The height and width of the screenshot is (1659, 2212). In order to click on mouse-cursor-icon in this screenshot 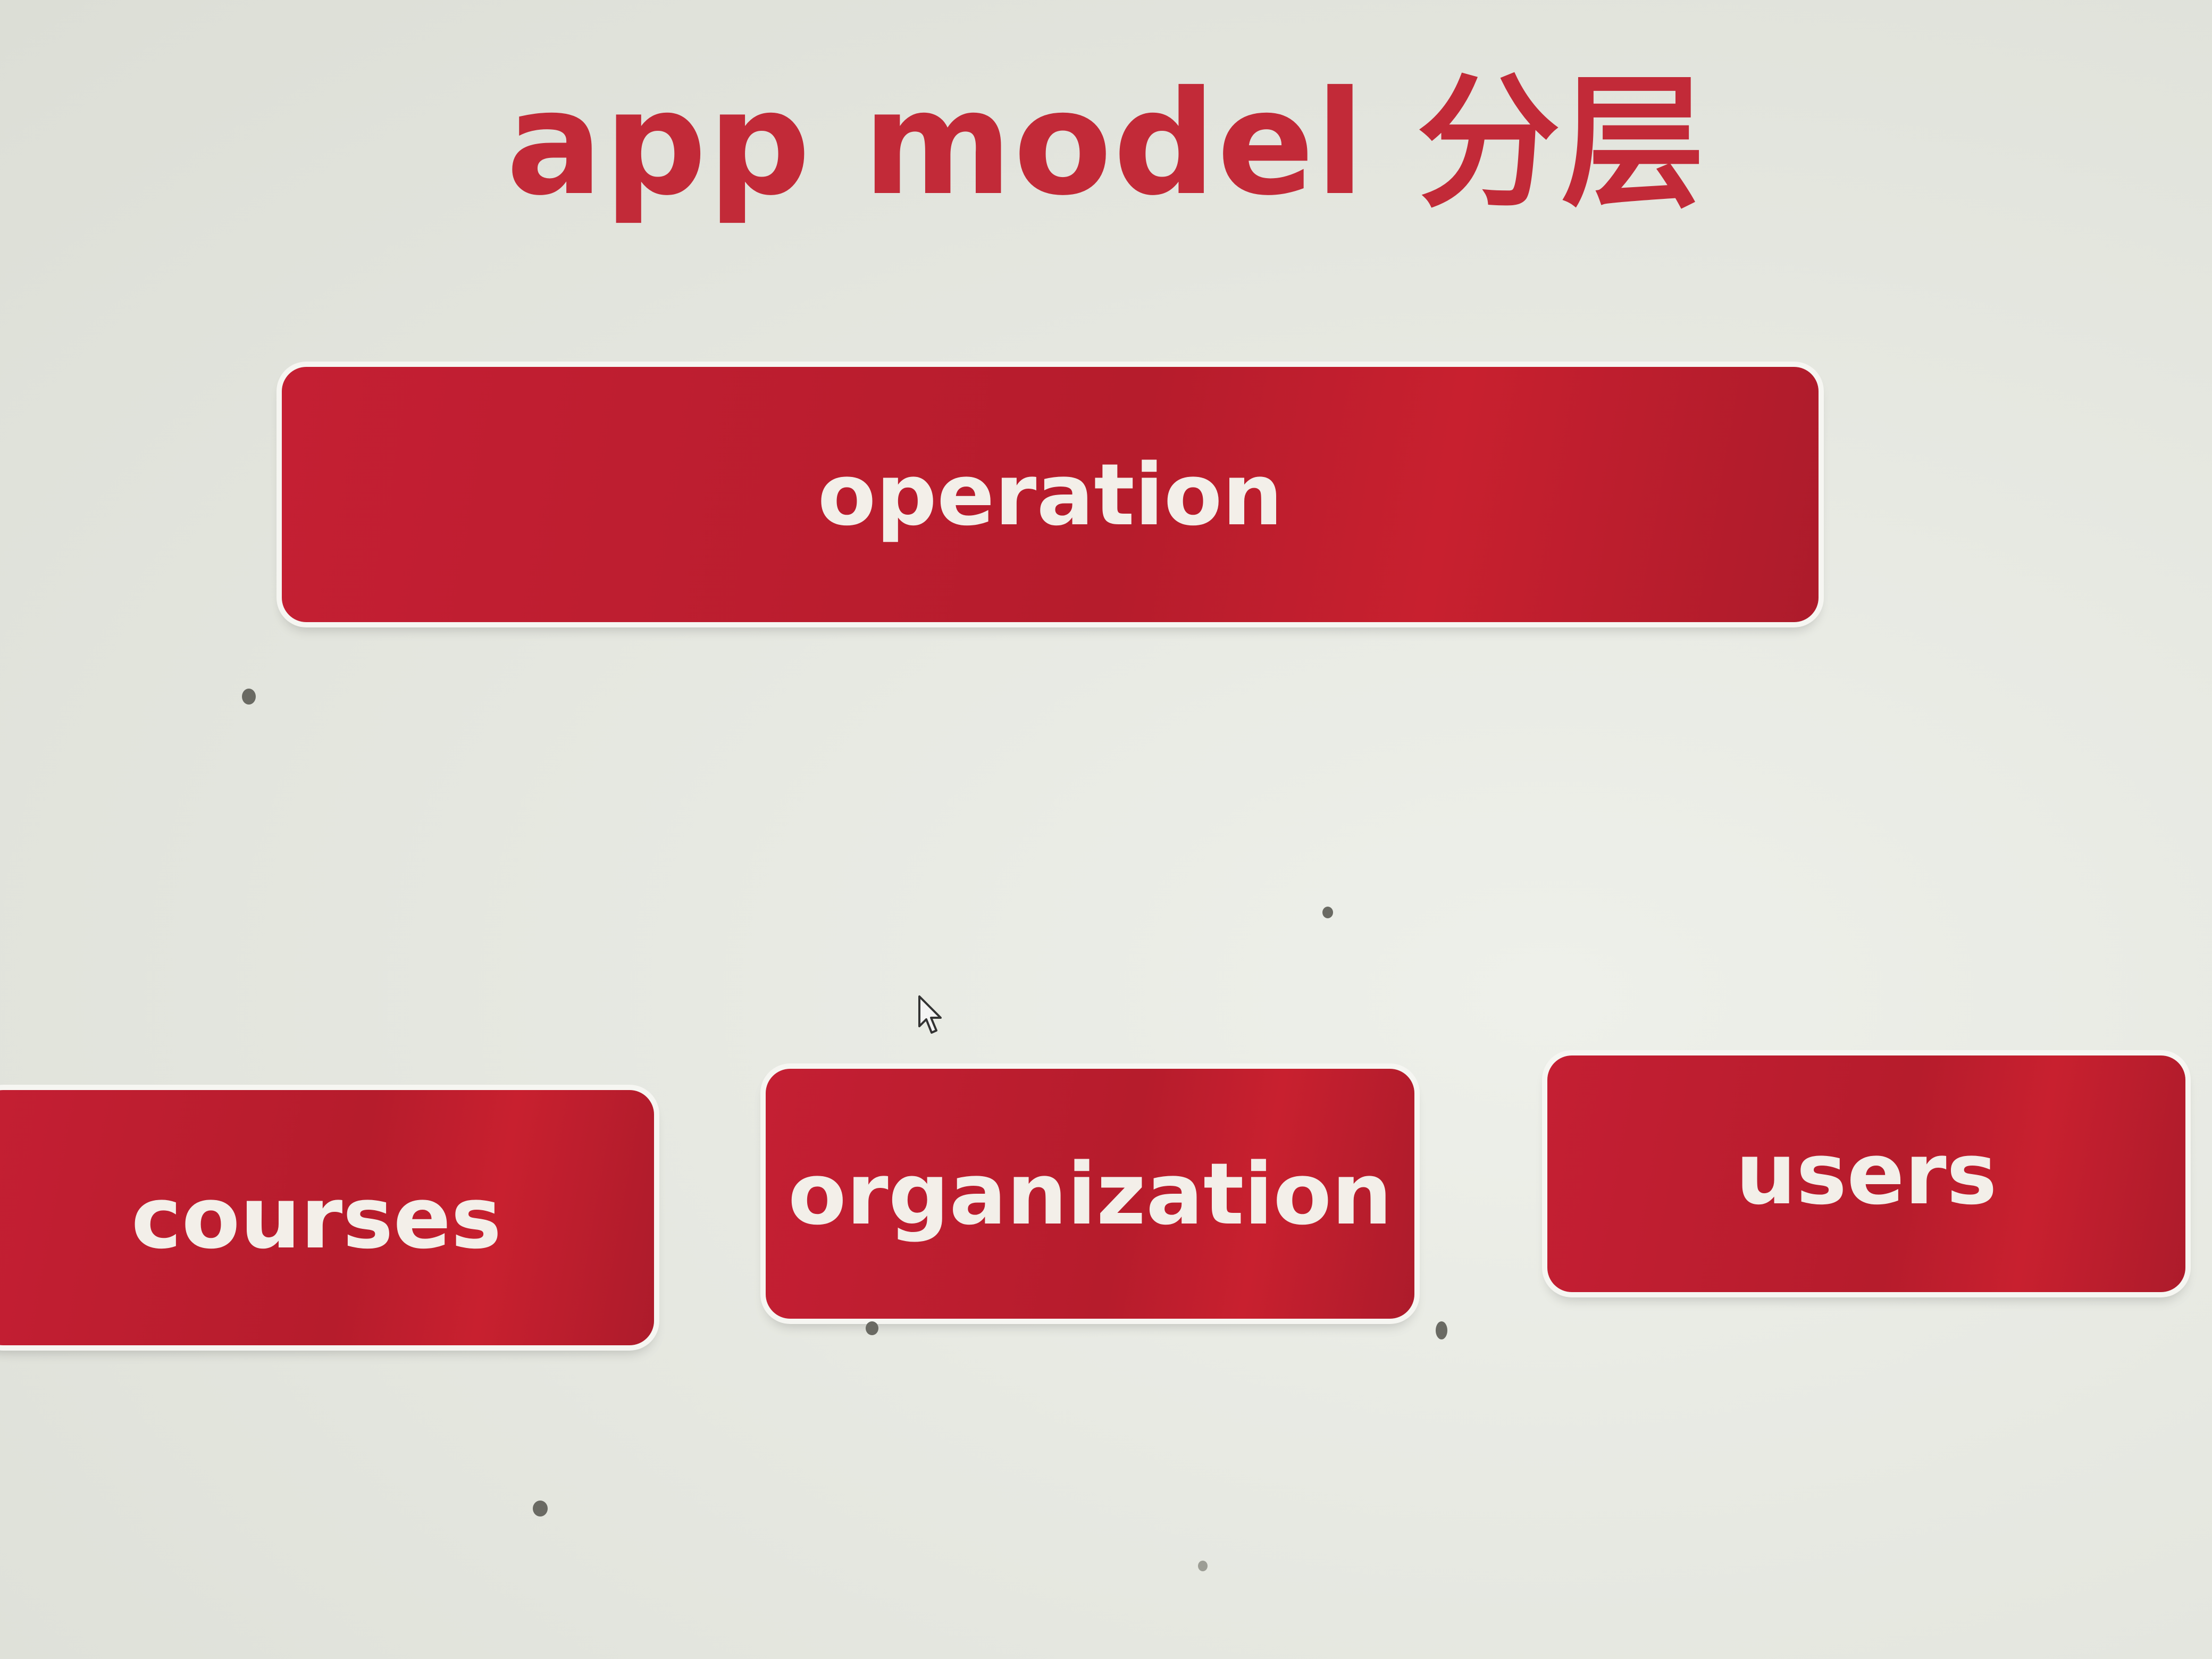, I will do `click(930, 1014)`.